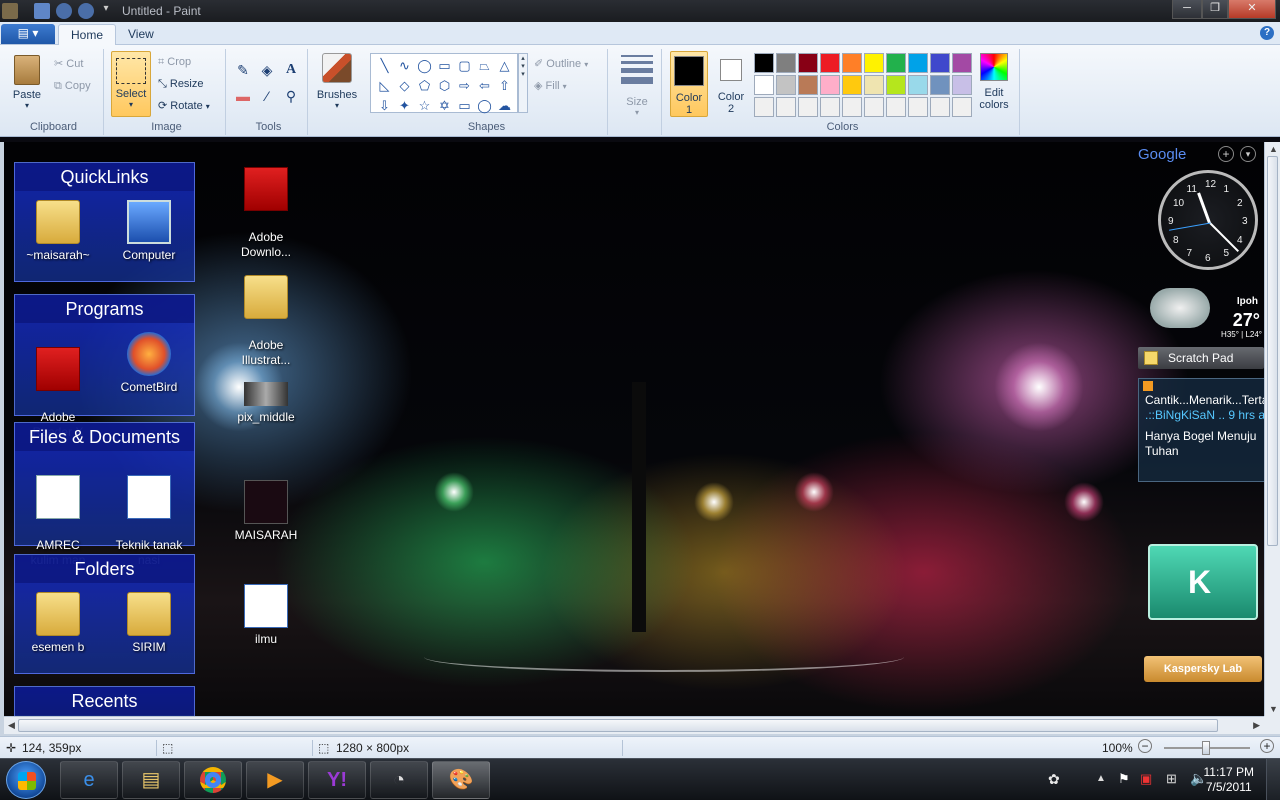  What do you see at coordinates (27, 81) in the screenshot?
I see `paste-button: Paste ▾` at bounding box center [27, 81].